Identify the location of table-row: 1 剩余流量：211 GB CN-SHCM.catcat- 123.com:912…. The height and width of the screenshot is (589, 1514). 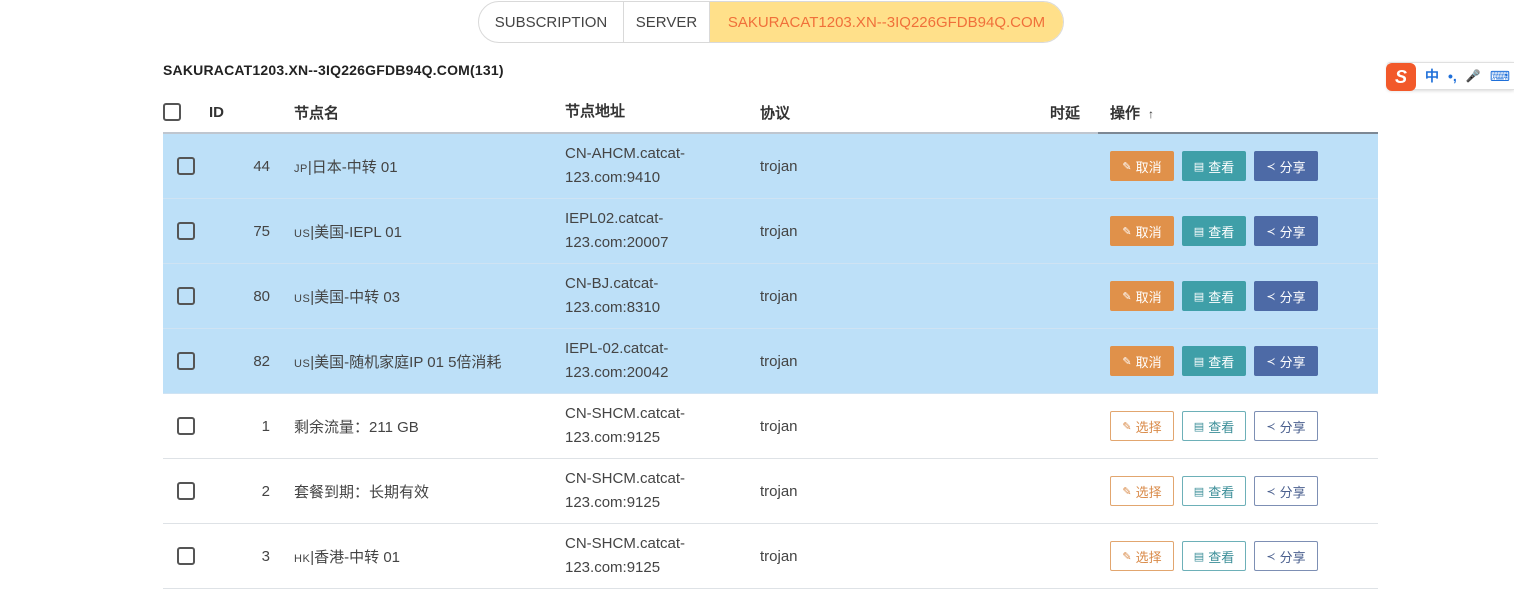
(770, 426).